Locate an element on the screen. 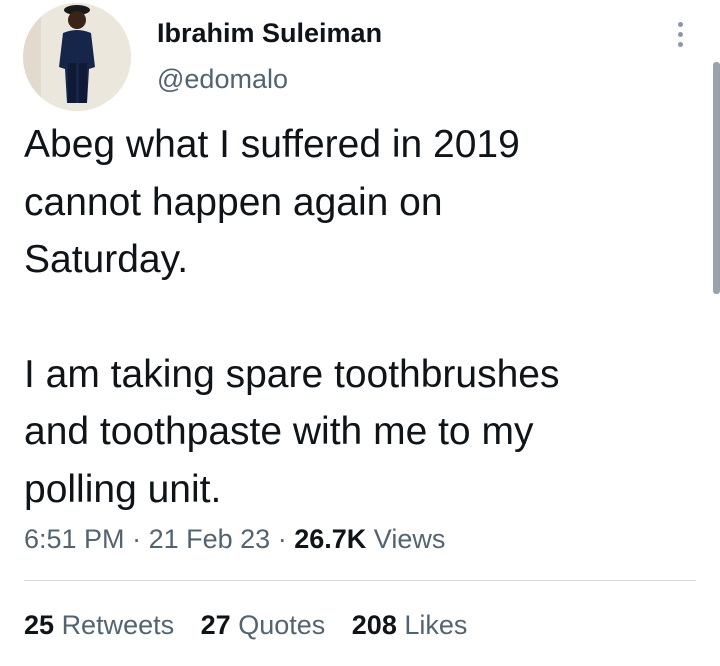 This screenshot has height=666, width=720. retweets-stat: 25 Retweets is located at coordinates (99, 625).